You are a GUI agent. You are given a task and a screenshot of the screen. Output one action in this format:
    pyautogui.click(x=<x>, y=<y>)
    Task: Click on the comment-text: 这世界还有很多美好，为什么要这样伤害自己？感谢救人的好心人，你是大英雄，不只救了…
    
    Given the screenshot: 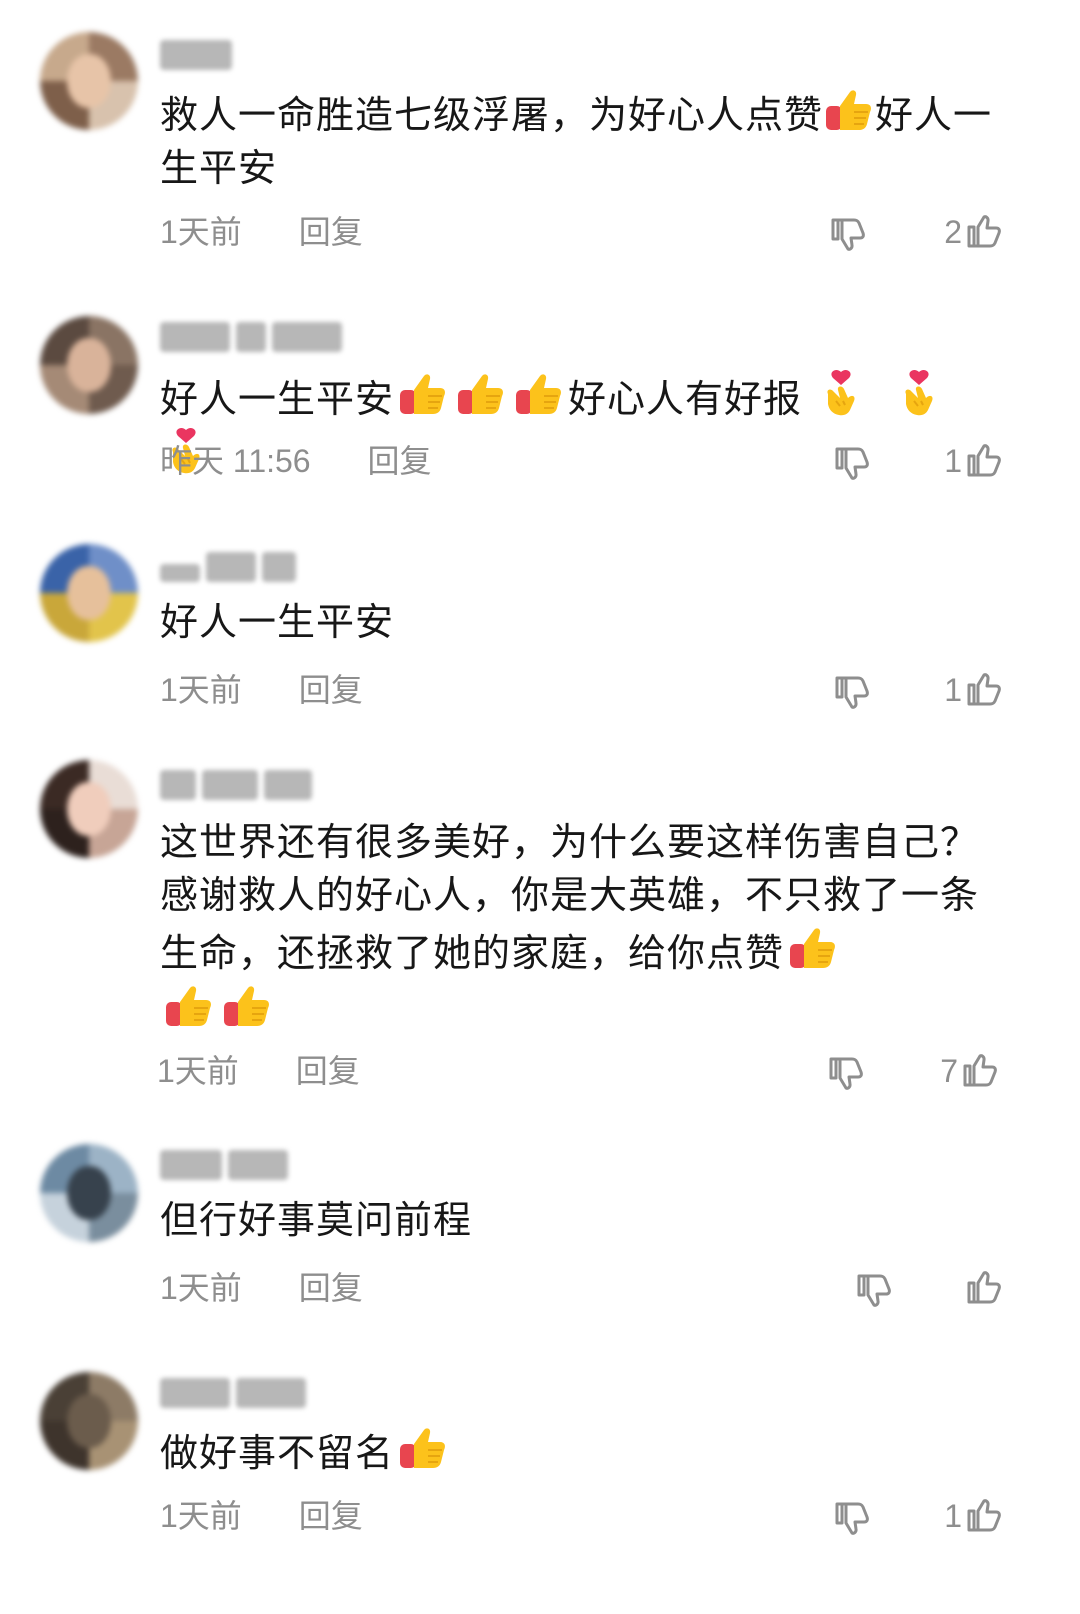 What is the action you would take?
    pyautogui.click(x=575, y=927)
    